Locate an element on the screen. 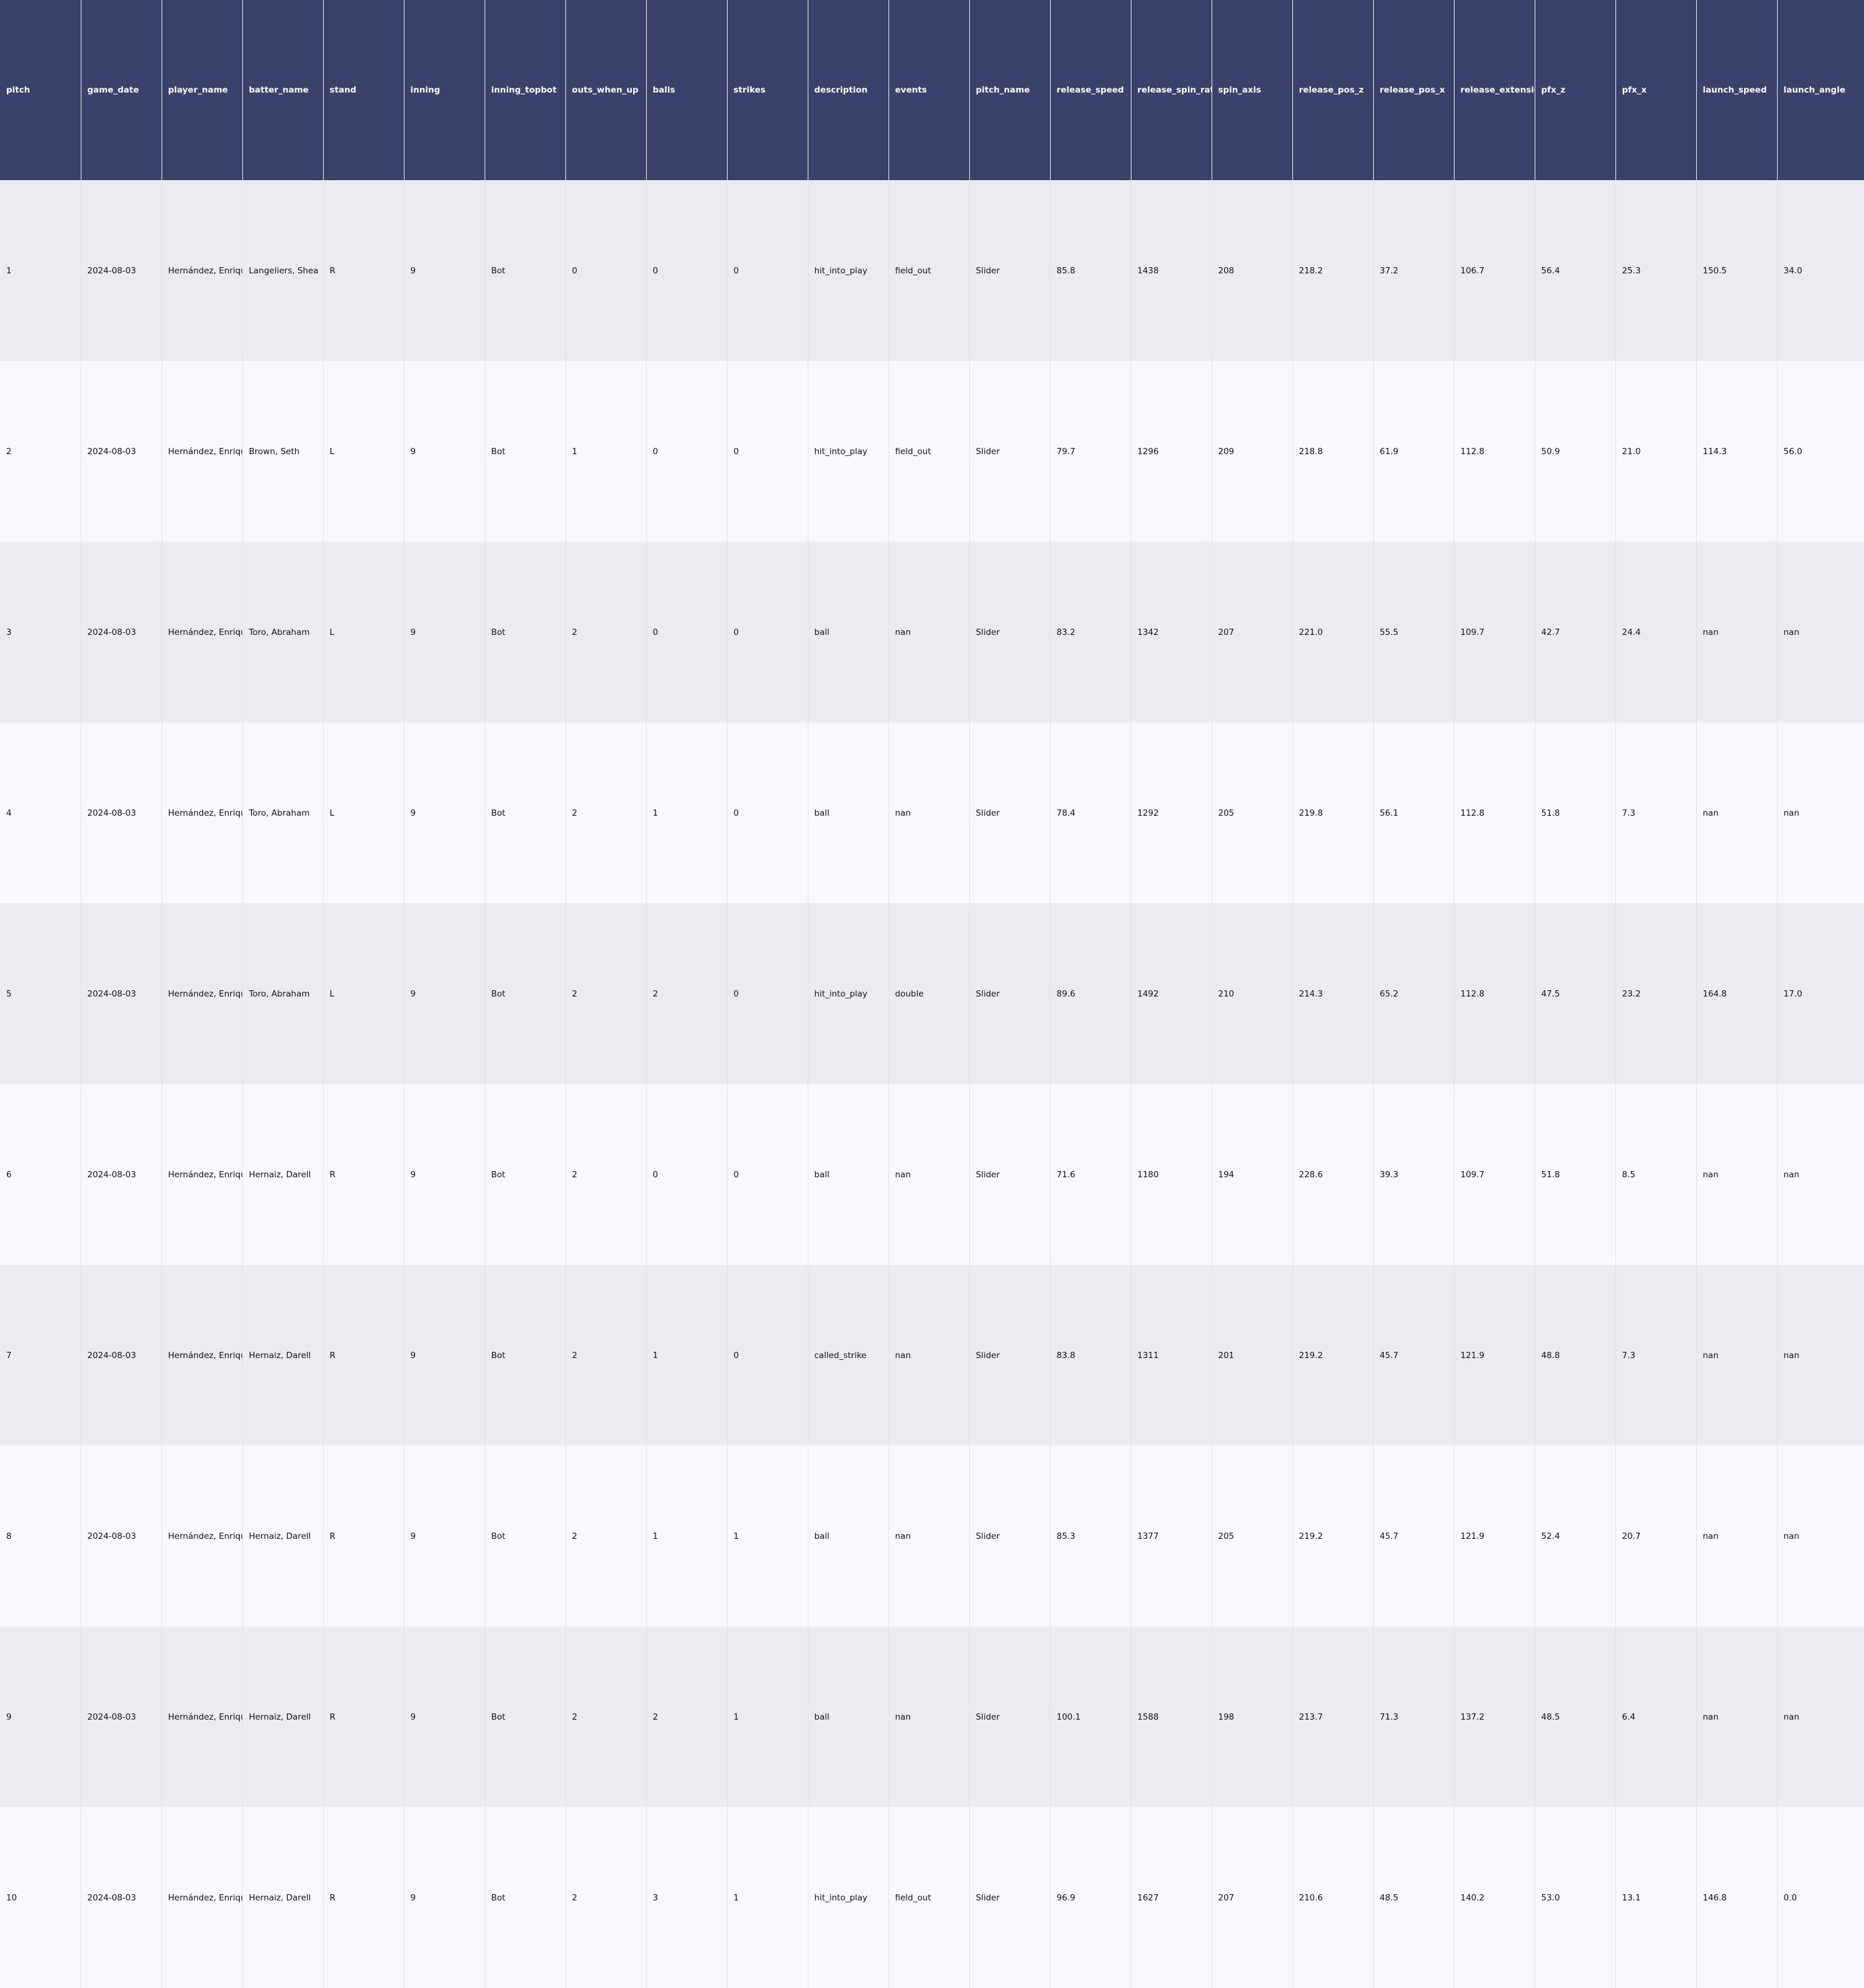 The width and height of the screenshot is (1864, 1988). cell-pitch: 6 is located at coordinates (40, 1174).